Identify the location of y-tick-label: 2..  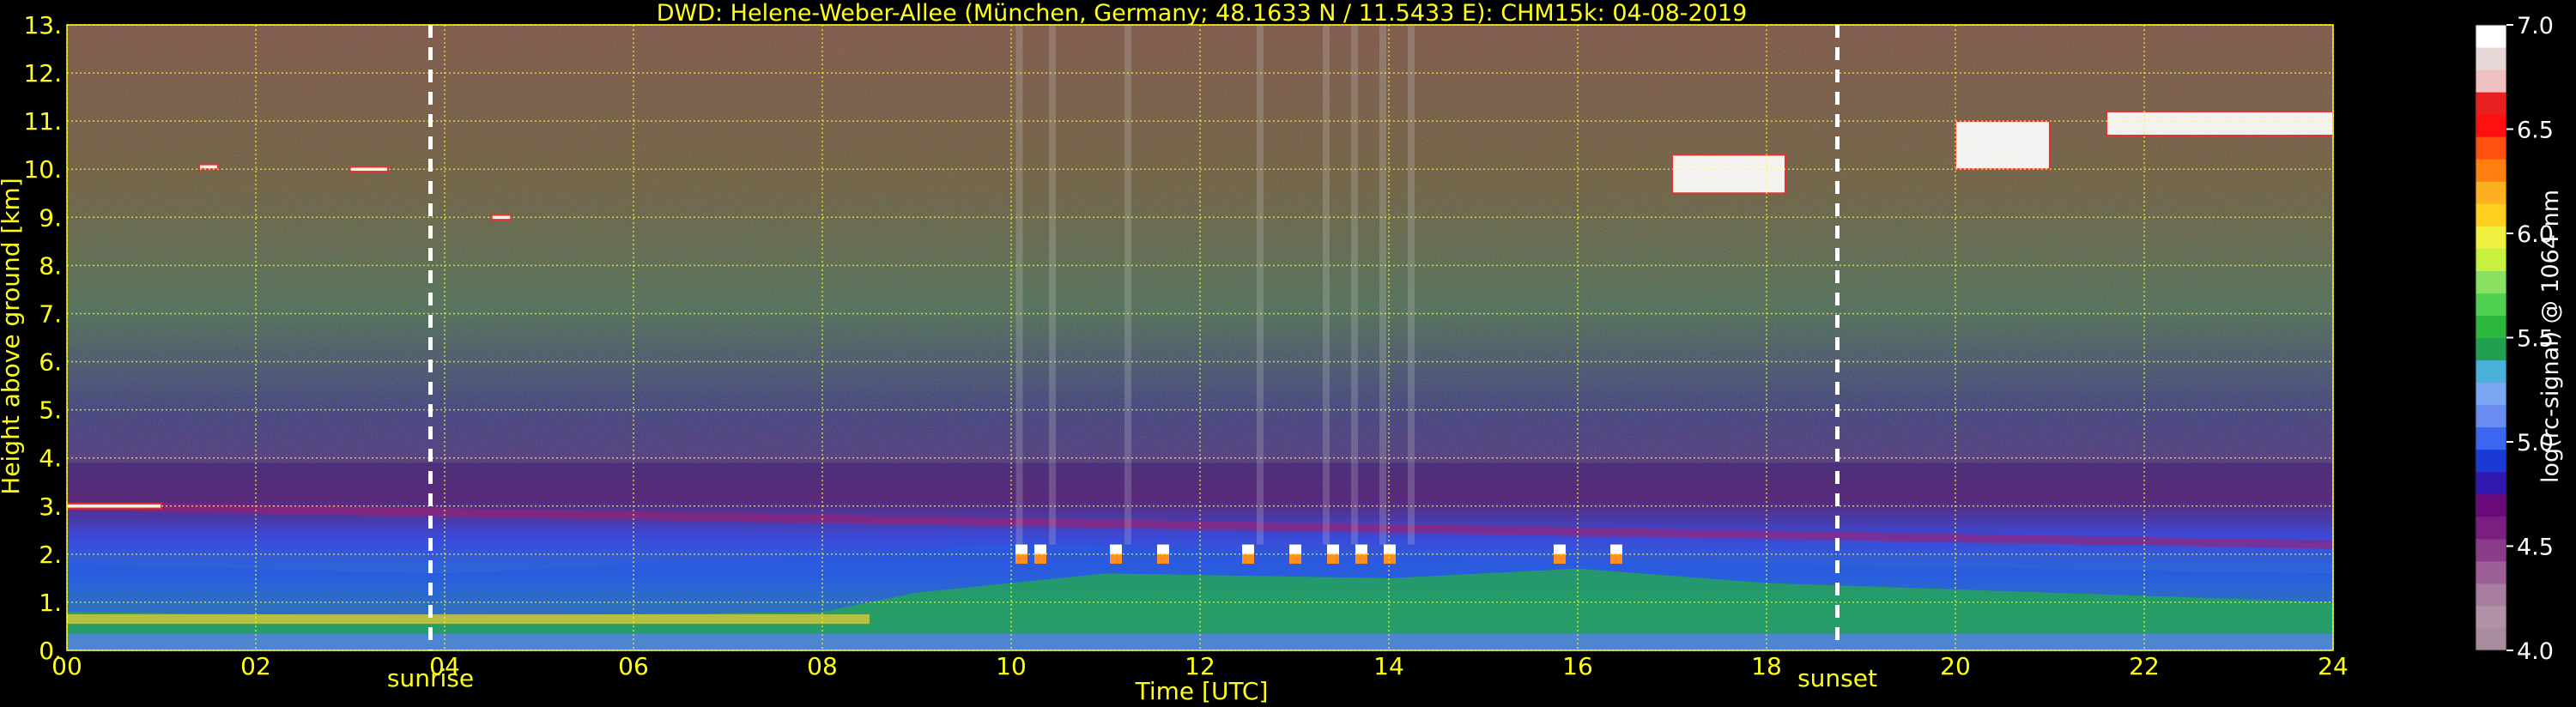
(50, 555).